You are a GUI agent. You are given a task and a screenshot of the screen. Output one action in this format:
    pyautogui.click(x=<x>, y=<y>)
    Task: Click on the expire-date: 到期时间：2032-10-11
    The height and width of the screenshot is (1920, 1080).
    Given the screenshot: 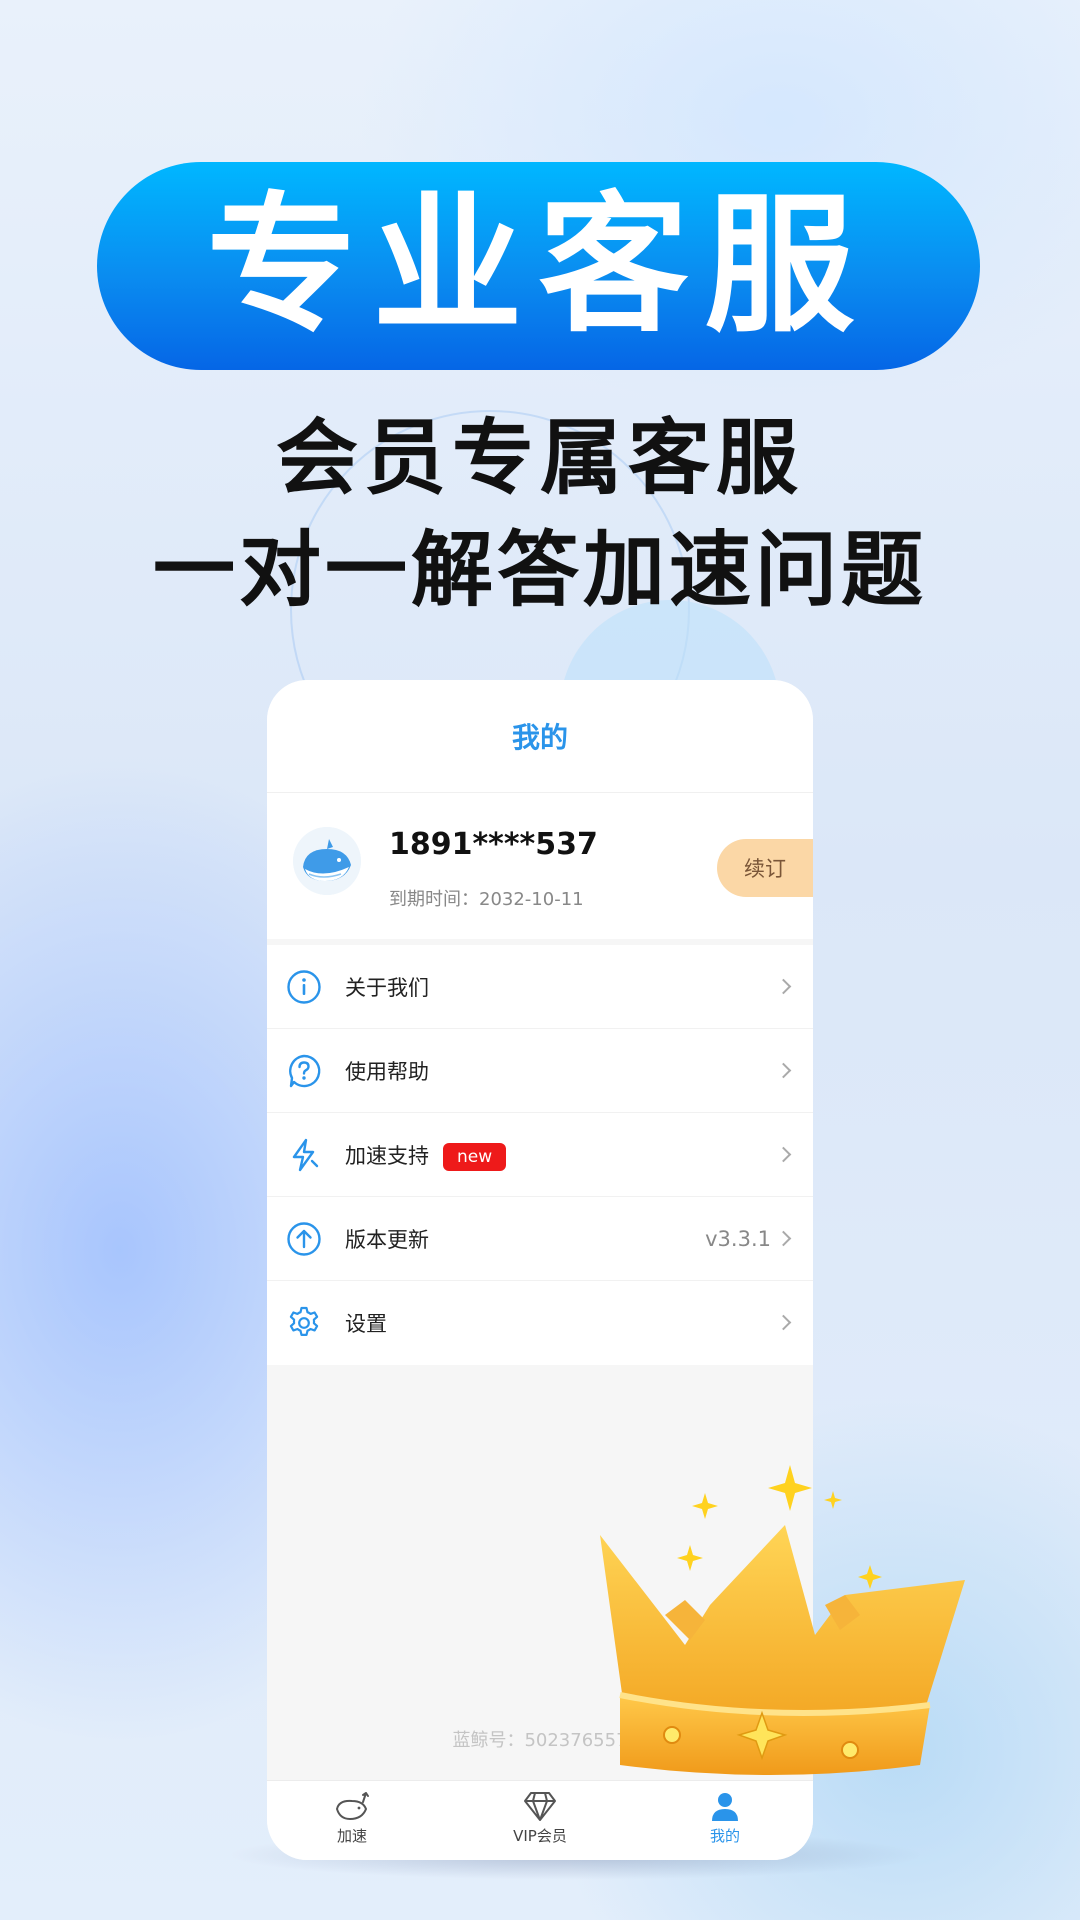 What is the action you would take?
    pyautogui.click(x=486, y=899)
    